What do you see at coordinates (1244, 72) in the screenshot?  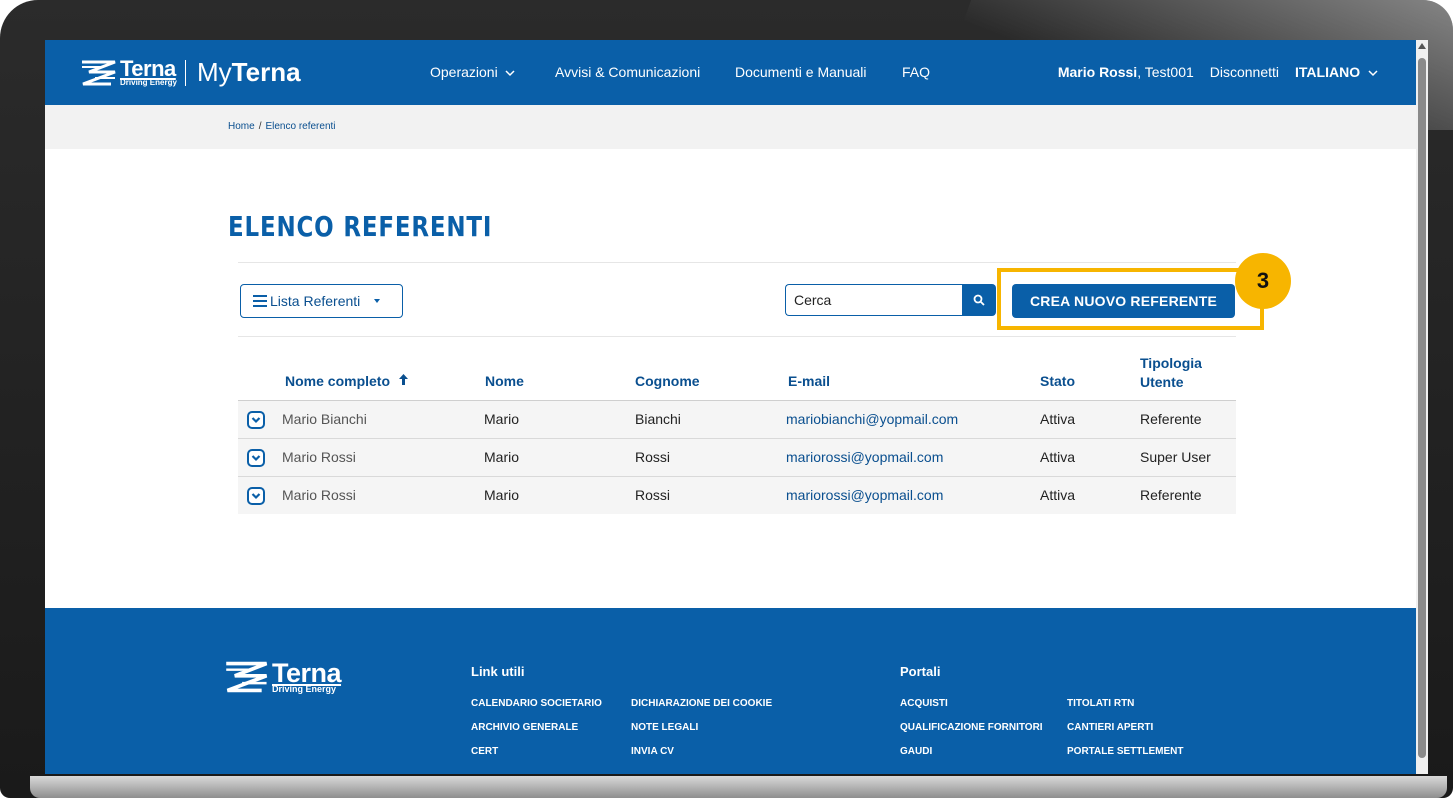 I see `logout-link: Disconnetti` at bounding box center [1244, 72].